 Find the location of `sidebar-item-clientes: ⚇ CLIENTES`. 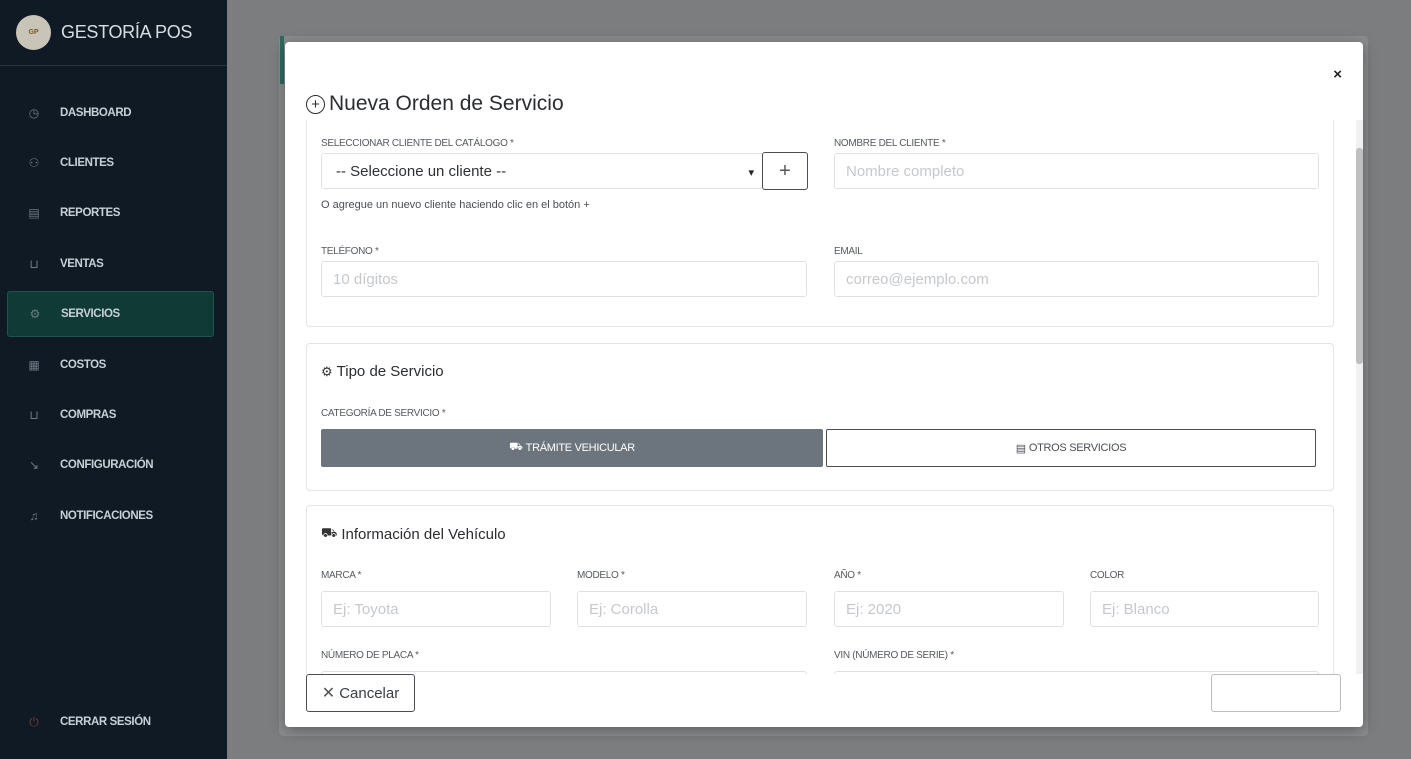

sidebar-item-clientes: ⚇ CLIENTES is located at coordinates (110, 163).